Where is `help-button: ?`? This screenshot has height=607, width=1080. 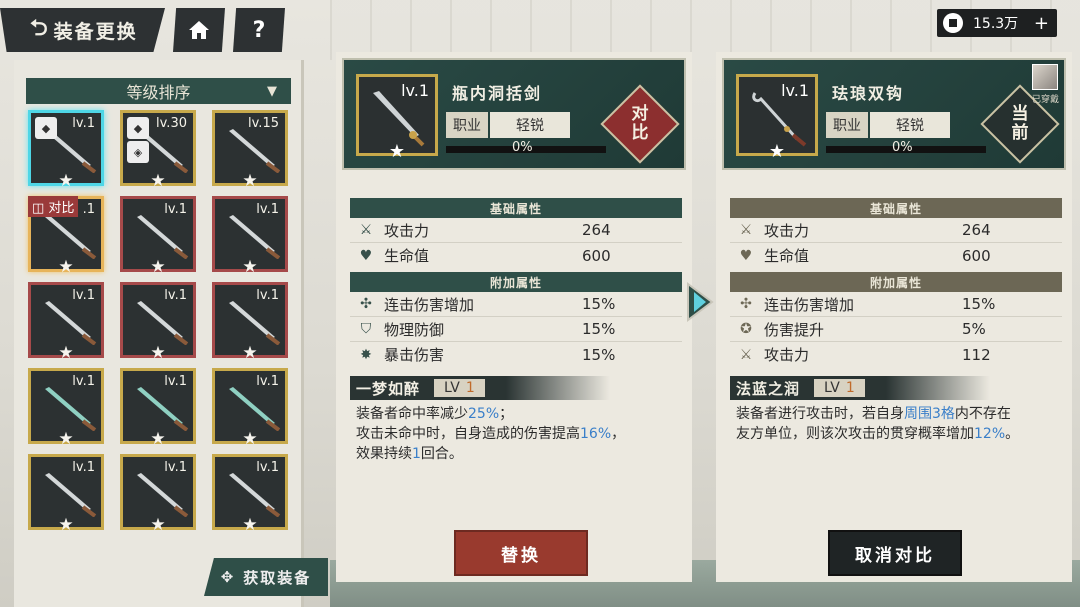 help-button: ? is located at coordinates (259, 30).